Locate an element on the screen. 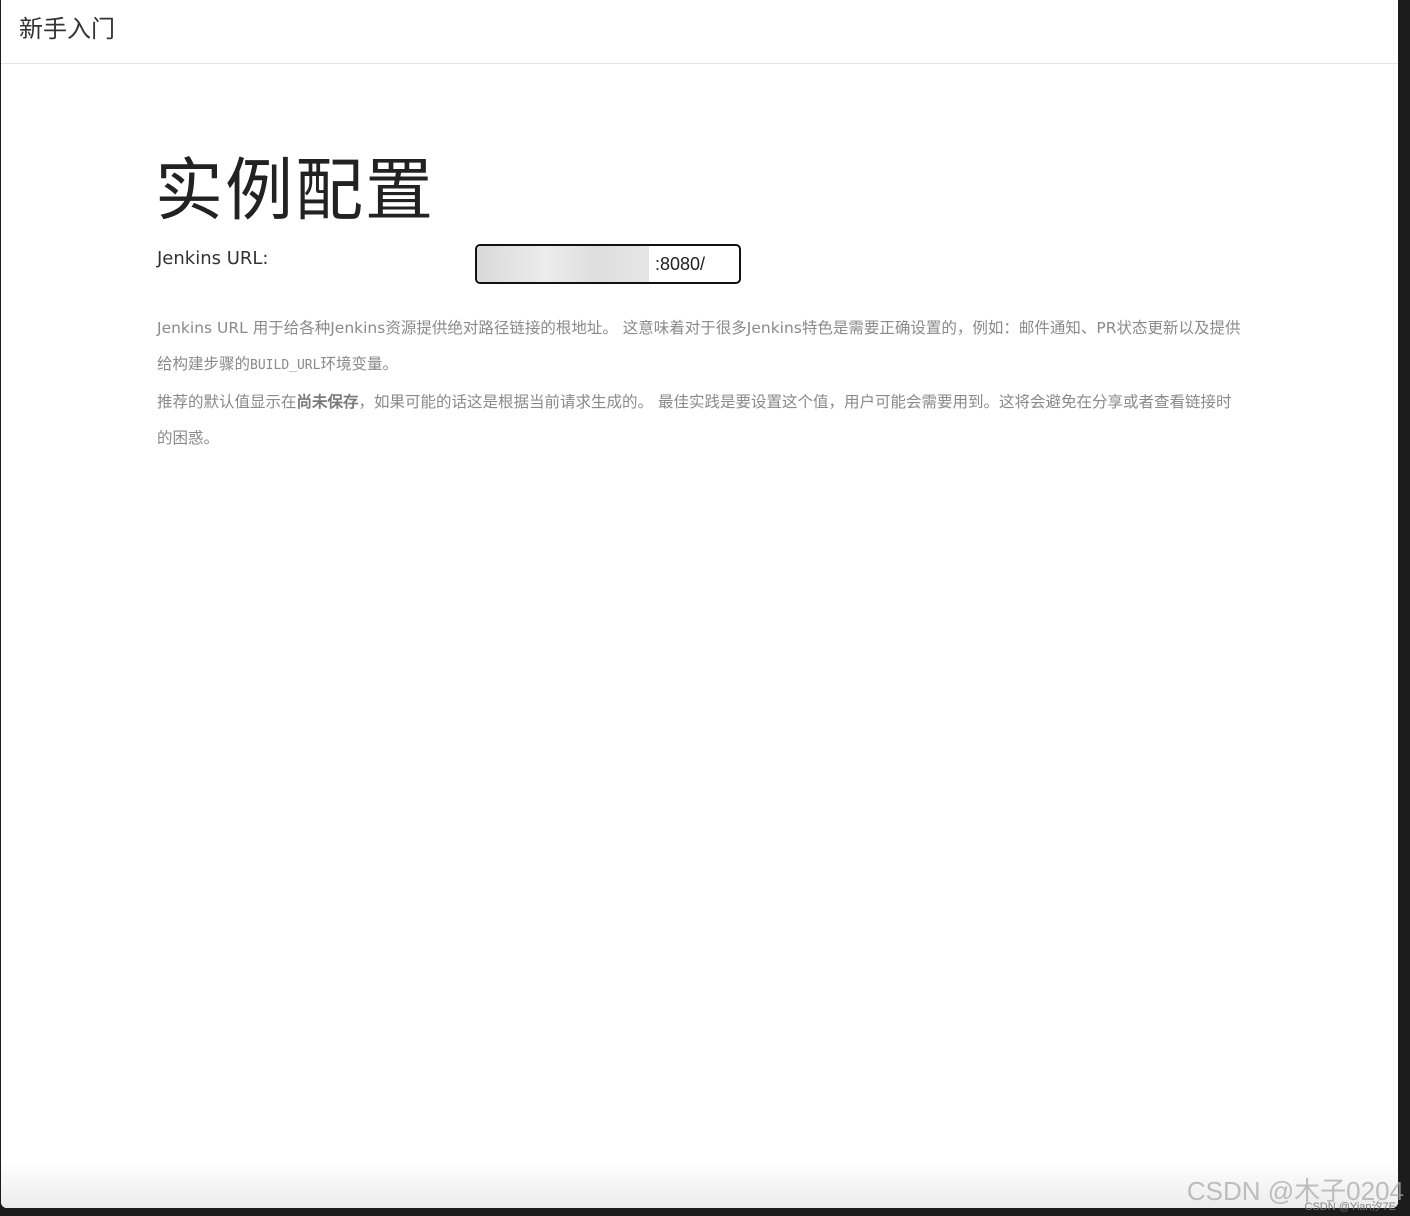  not-saved-emphasis: 尚未保存 is located at coordinates (327, 402).